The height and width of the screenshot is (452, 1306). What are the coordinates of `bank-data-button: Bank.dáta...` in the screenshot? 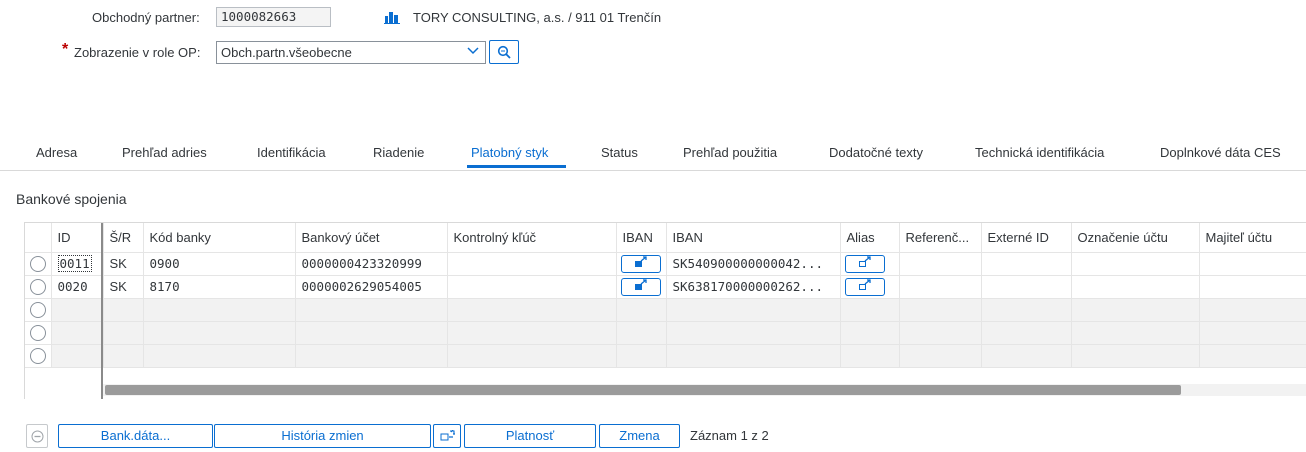 It's located at (135, 436).